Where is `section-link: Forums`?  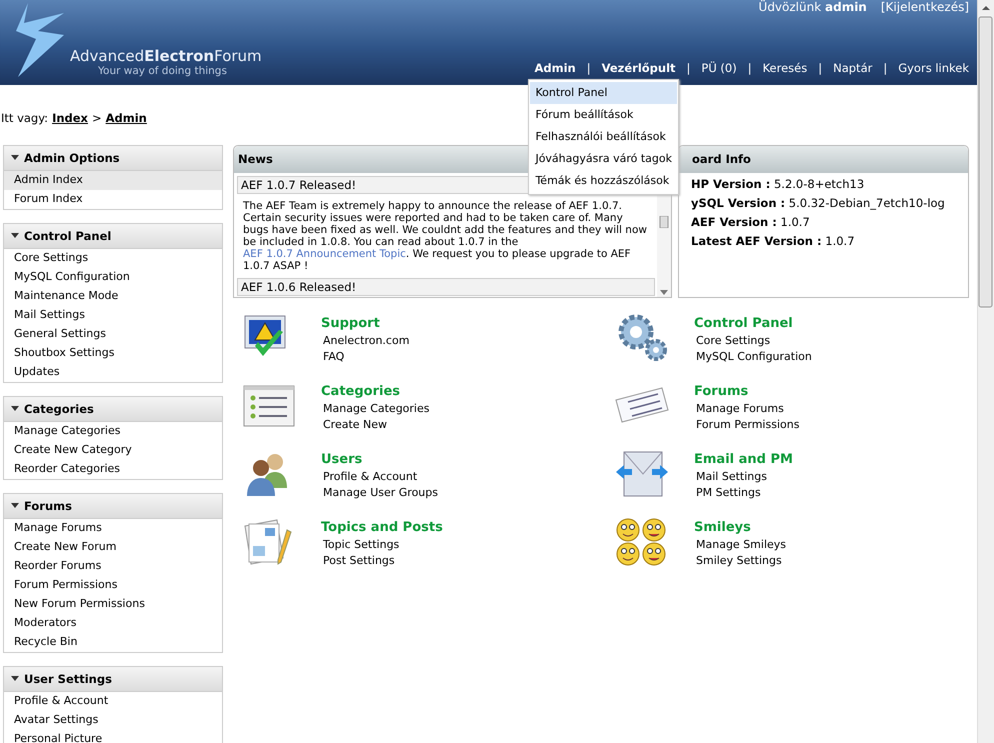 section-link: Forums is located at coordinates (747, 391).